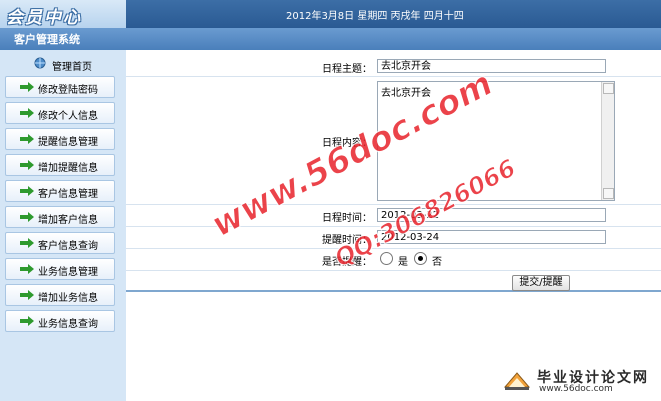  Describe the element at coordinates (491, 215) in the screenshot. I see `time-input: 2012-03-22` at that location.